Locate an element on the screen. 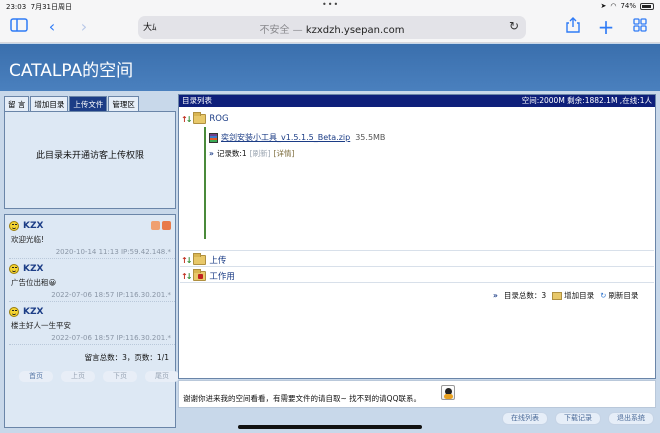 The width and height of the screenshot is (660, 433). directory-header: 目录列表 空间:2000M 剩余:1882.1M ,在线:1人 is located at coordinates (417, 101).